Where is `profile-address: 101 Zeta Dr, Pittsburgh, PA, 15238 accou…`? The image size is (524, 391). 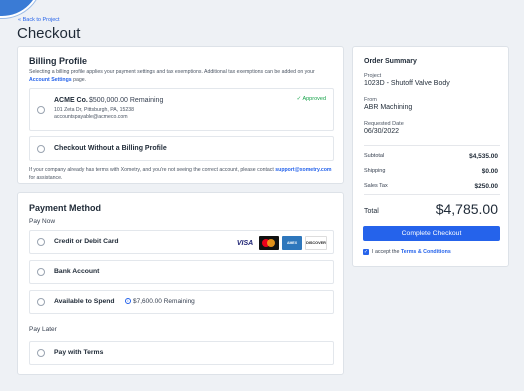 profile-address: 101 Zeta Dr, Pittsburgh, PA, 15238 accou… is located at coordinates (94, 114).